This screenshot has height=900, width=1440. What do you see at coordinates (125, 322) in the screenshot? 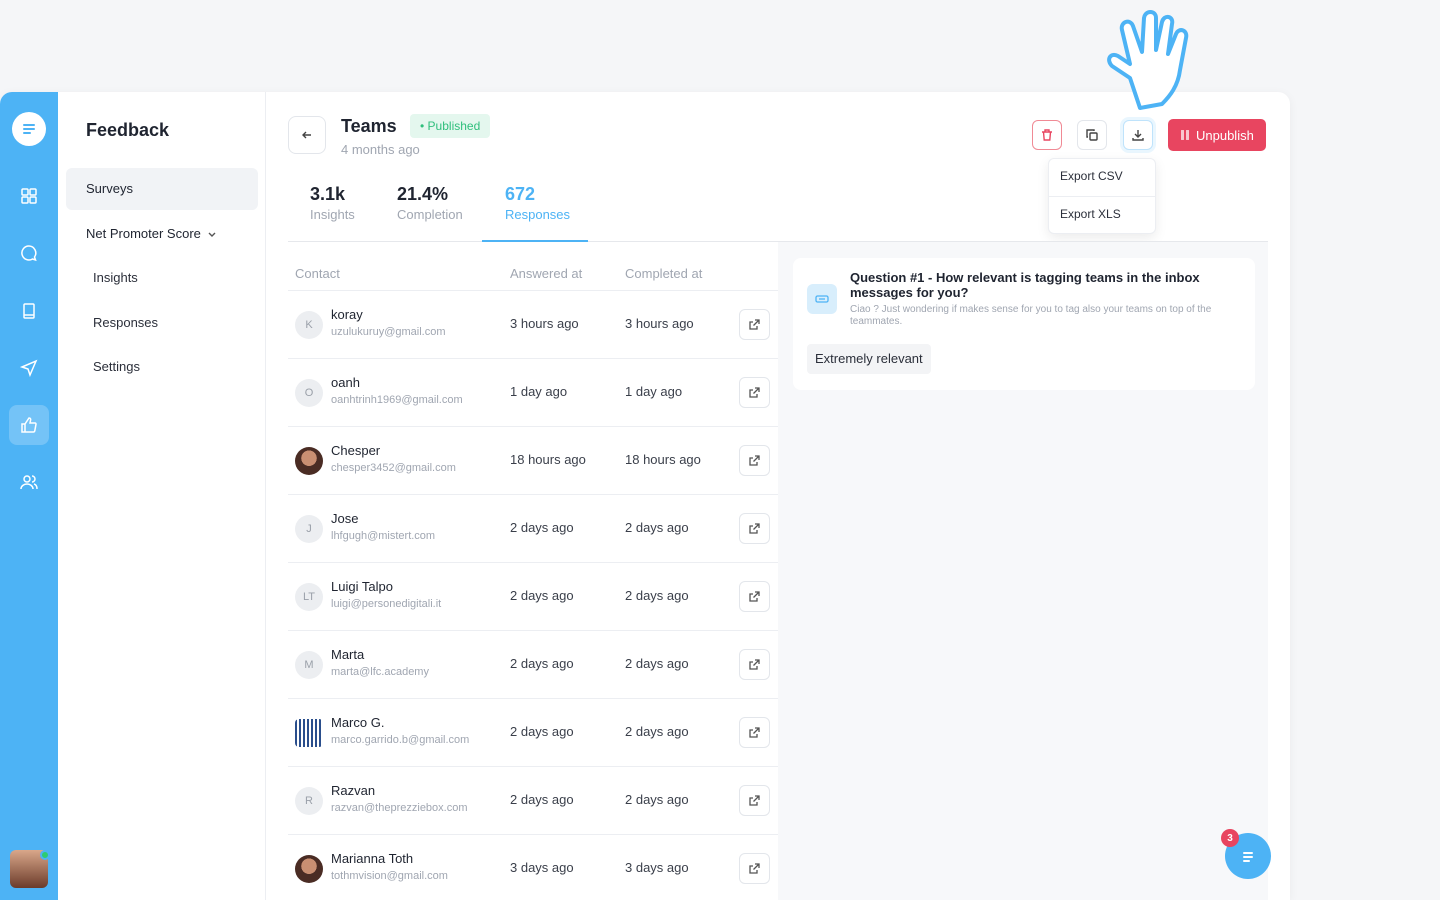
I see `sidebar-item-responses: Responses` at bounding box center [125, 322].